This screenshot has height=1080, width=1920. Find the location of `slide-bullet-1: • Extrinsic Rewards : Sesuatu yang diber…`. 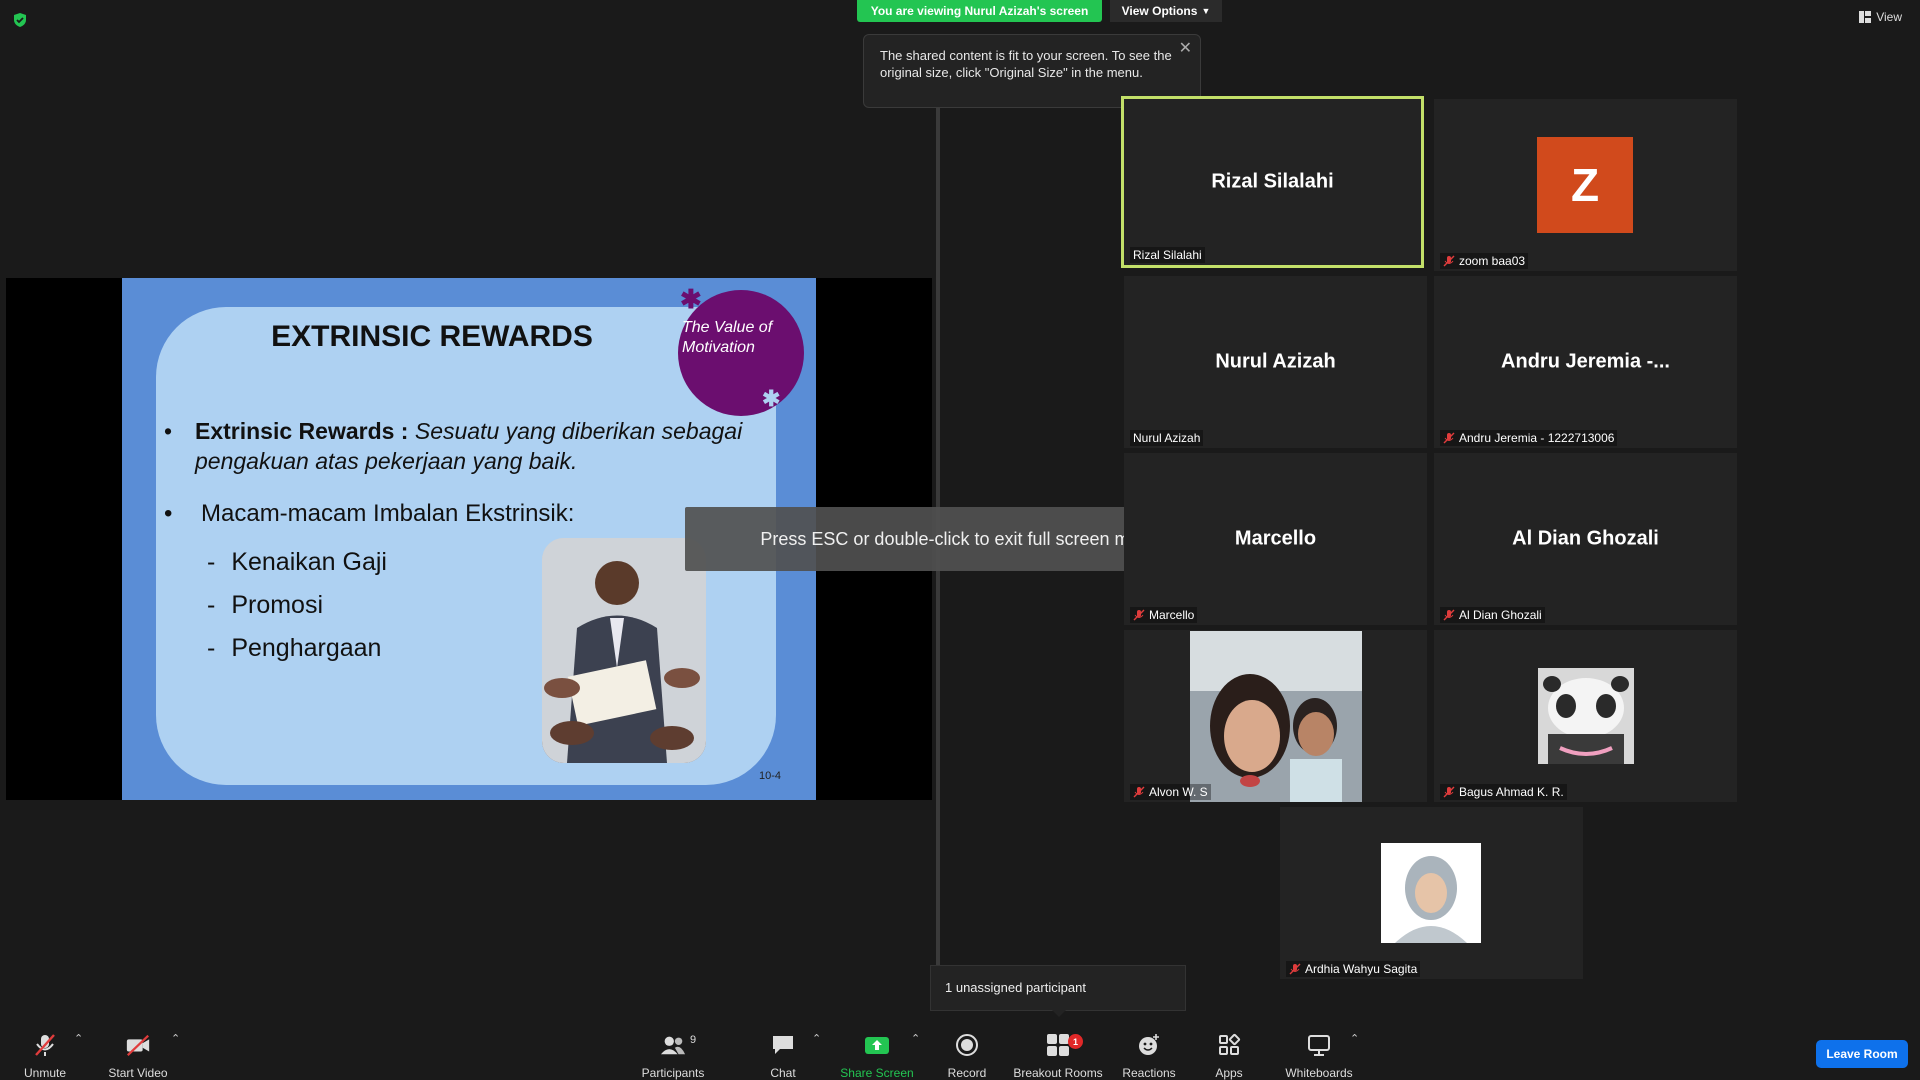

slide-bullet-1: • Extrinsic Rewards : Sesuatu yang diber… is located at coordinates (453, 446).